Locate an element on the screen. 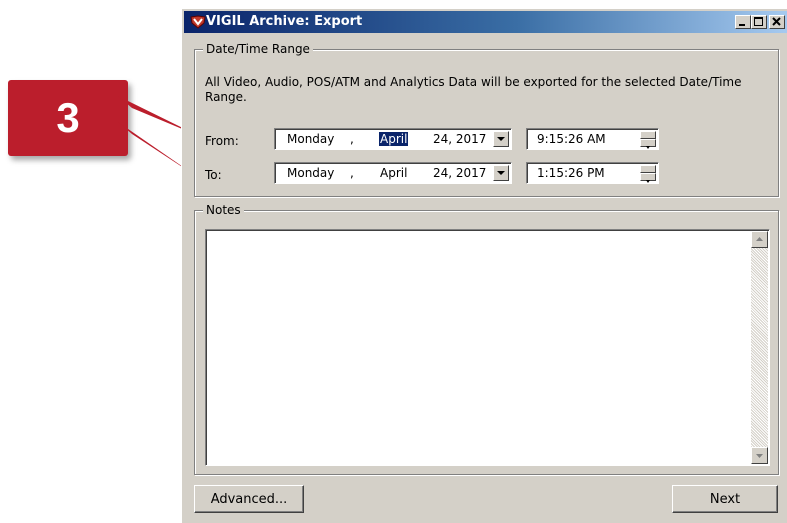  from-month: April is located at coordinates (394, 139).